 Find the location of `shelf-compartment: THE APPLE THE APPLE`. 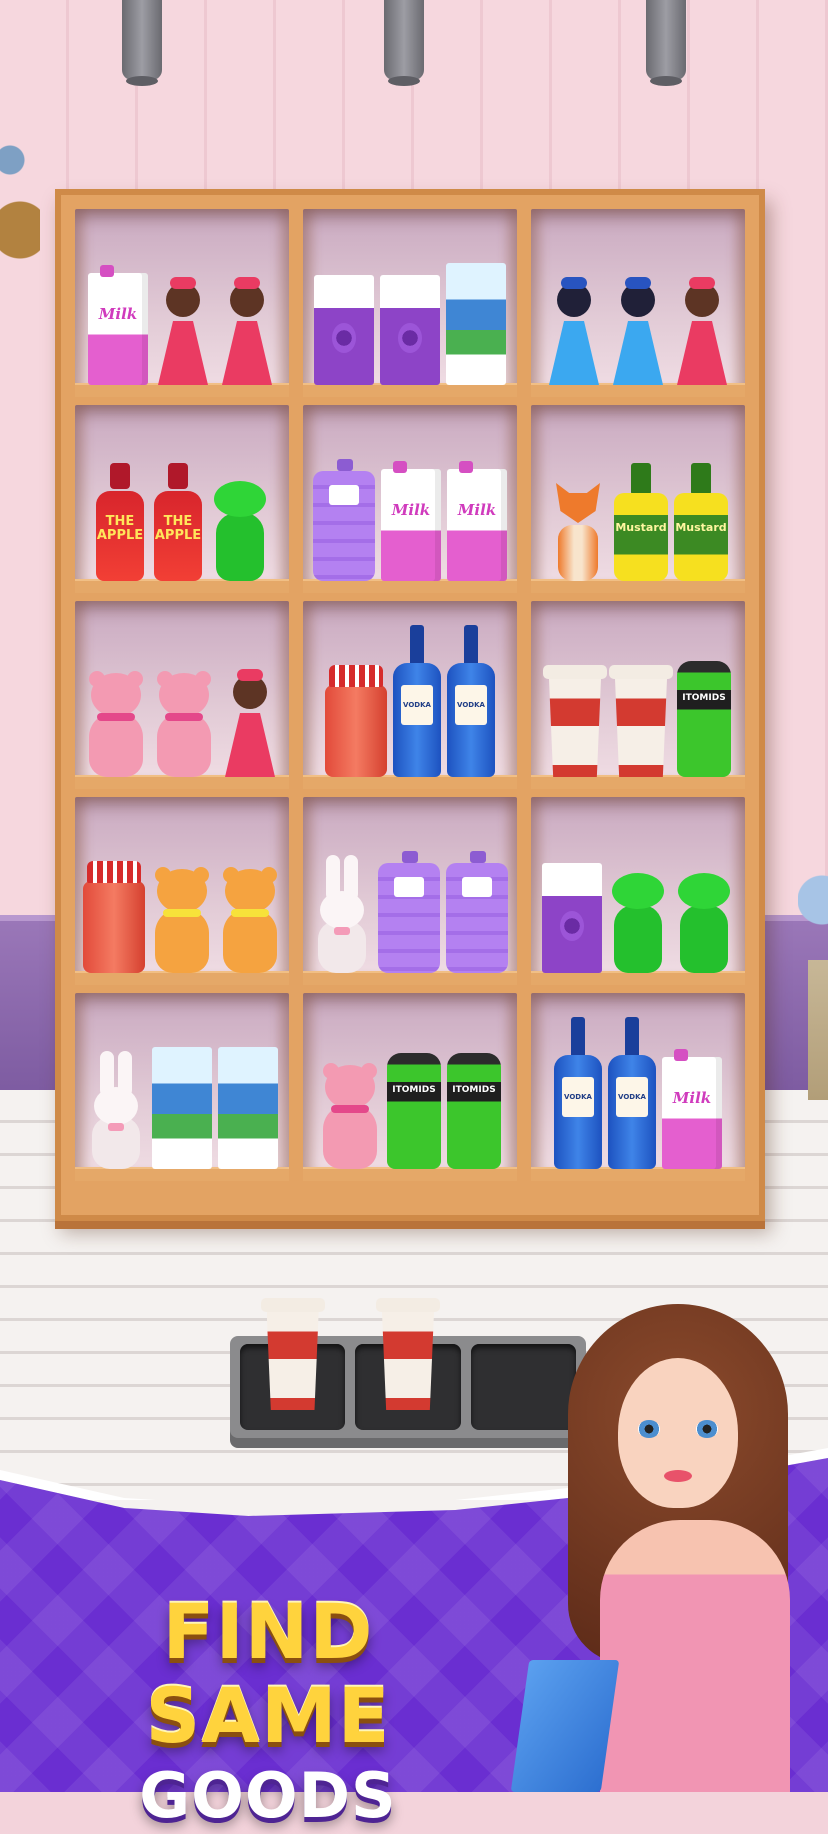

shelf-compartment: THE APPLE THE APPLE is located at coordinates (182, 499).